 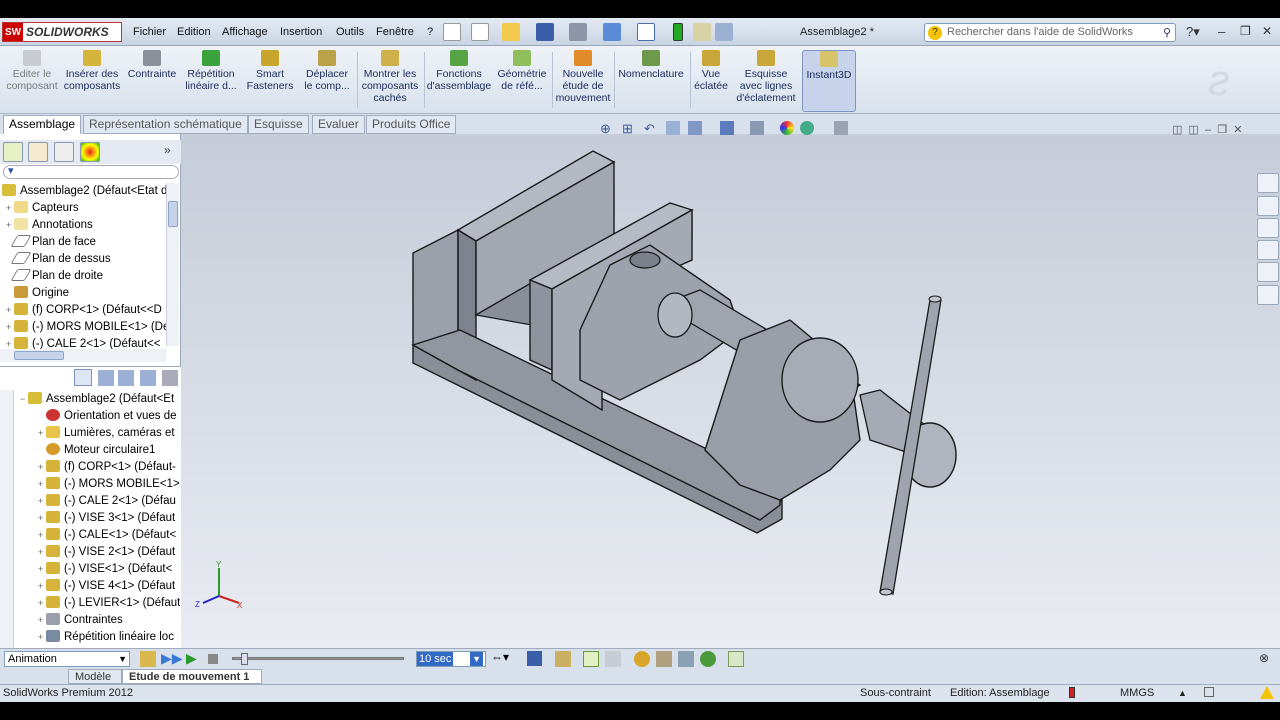 I want to click on minimize-icon: –, so click(x=1221, y=31).